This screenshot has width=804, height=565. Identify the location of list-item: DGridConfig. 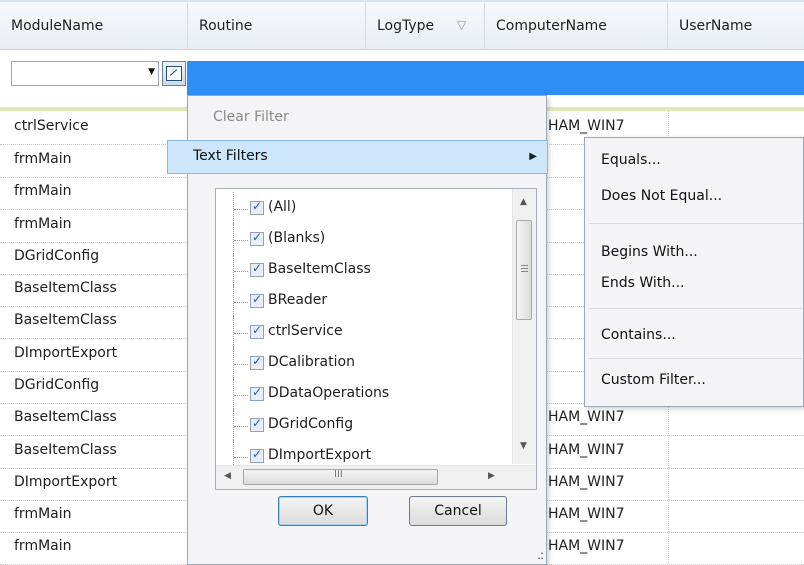
(361, 425).